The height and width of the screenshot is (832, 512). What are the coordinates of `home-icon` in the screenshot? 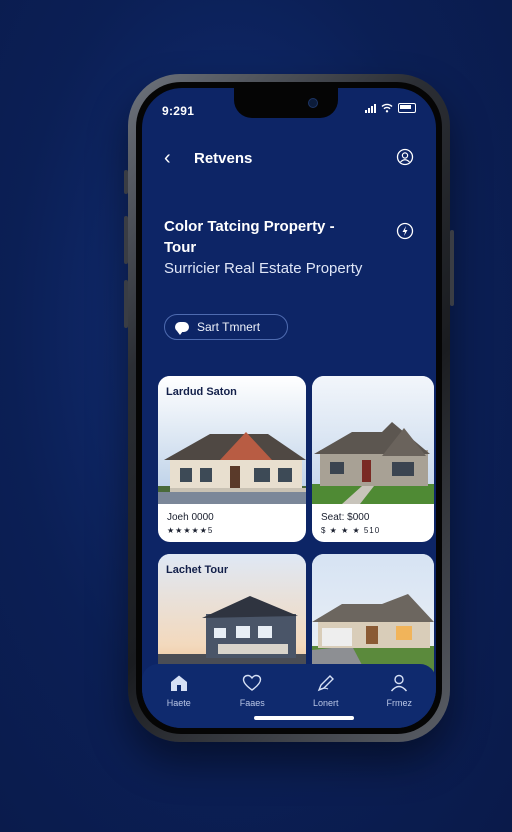 It's located at (178, 683).